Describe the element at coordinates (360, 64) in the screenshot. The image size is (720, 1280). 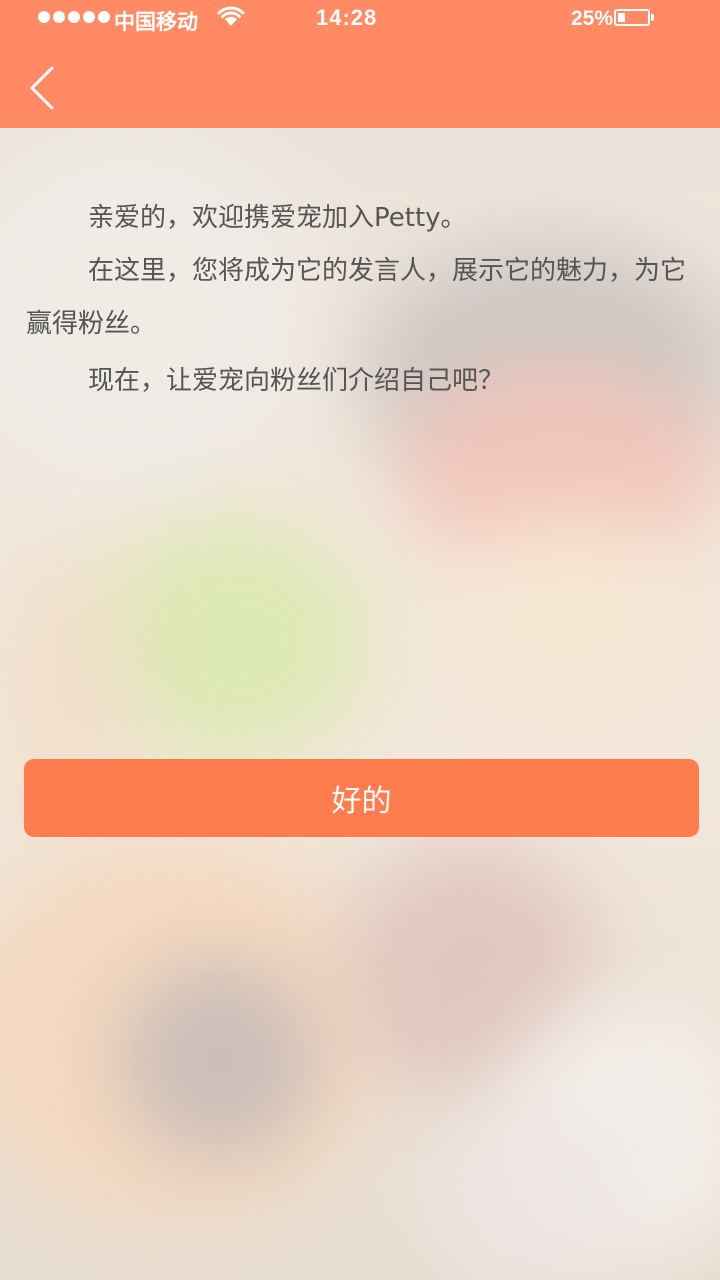
I see `header-bar: 中国移动 14:28 25%` at that location.